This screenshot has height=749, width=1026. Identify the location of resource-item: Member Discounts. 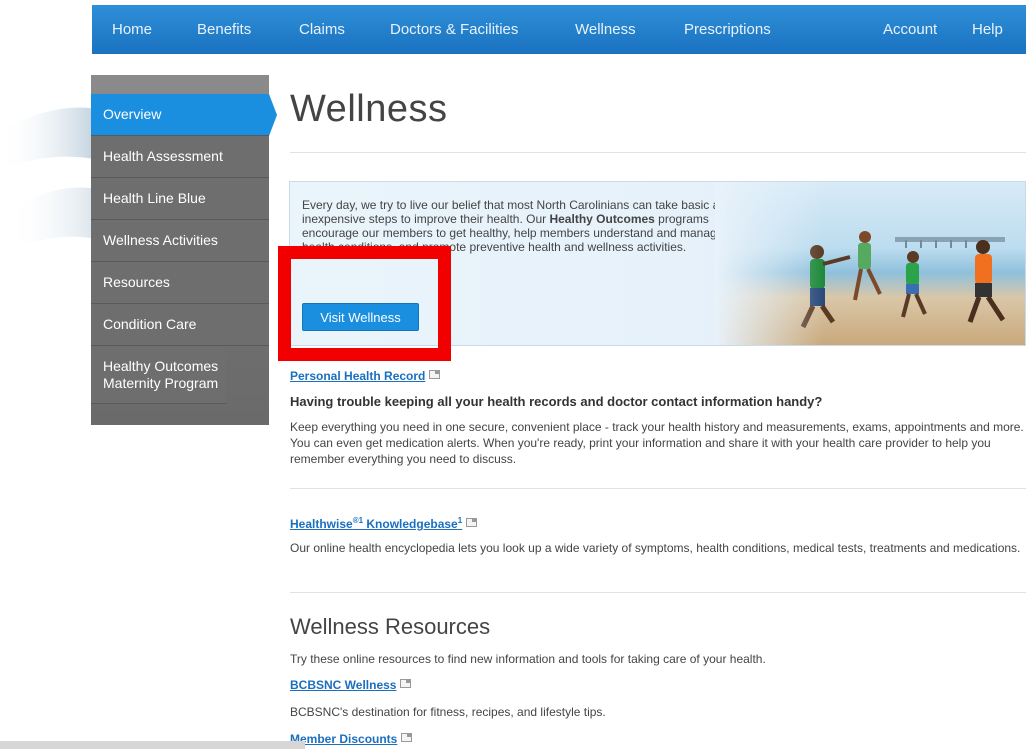
(351, 739).